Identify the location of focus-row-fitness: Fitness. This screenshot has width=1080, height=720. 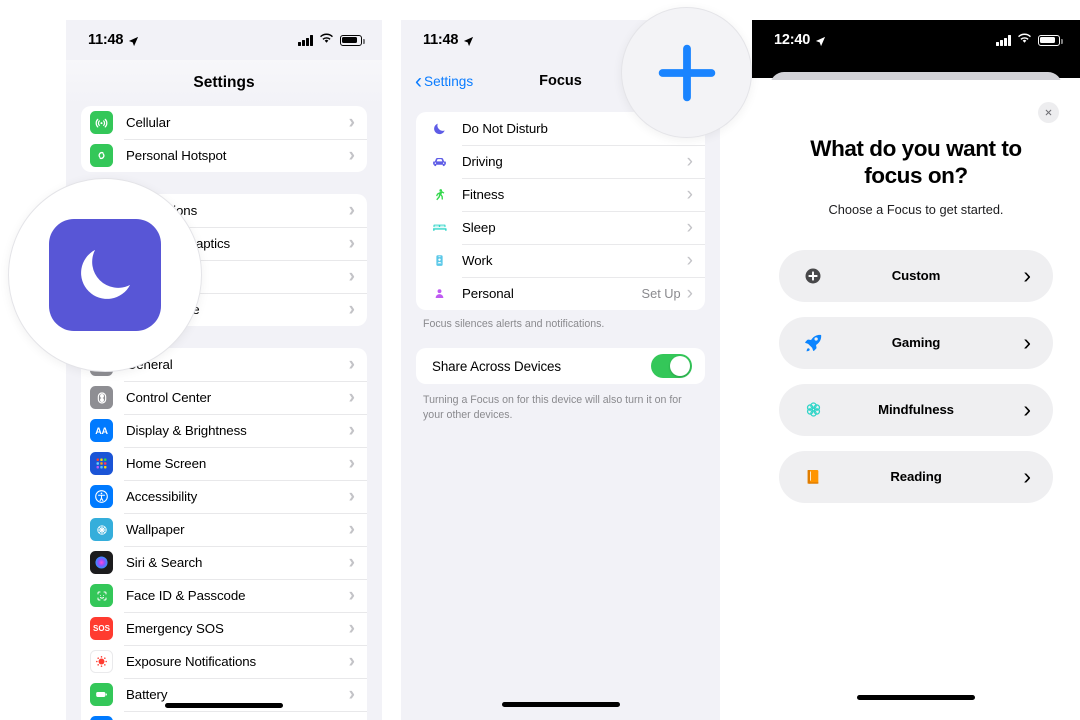
(560, 194).